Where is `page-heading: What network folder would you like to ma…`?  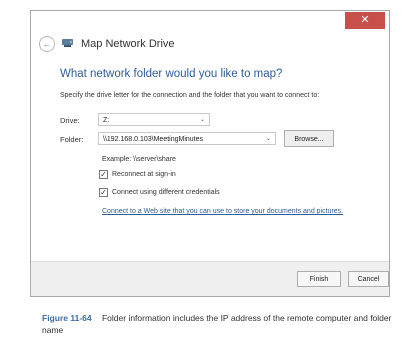
page-heading: What network folder would you like to ma… is located at coordinates (171, 74).